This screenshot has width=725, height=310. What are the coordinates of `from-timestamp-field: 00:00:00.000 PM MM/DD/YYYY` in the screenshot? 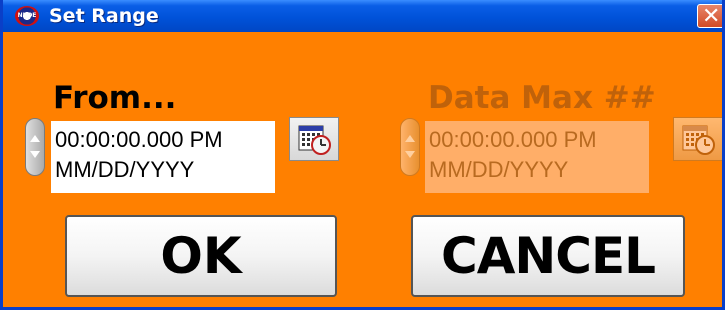 It's located at (163, 157).